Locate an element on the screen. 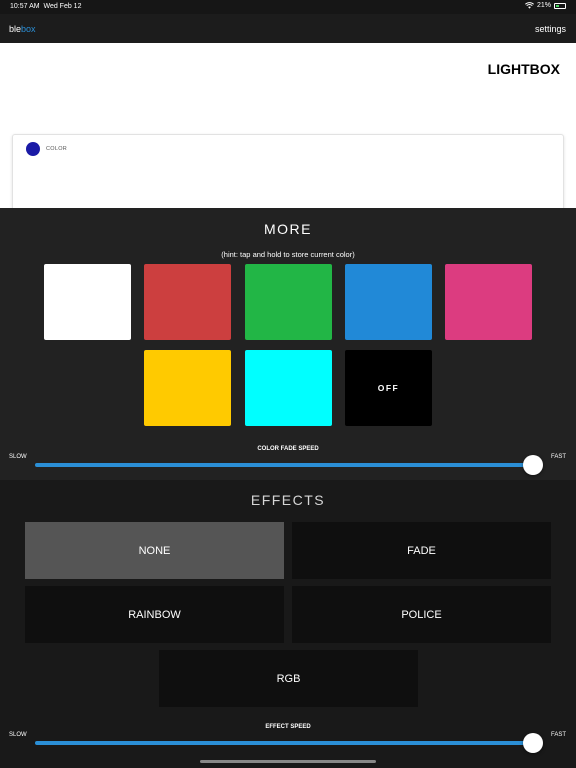  home-indicator is located at coordinates (288, 761).